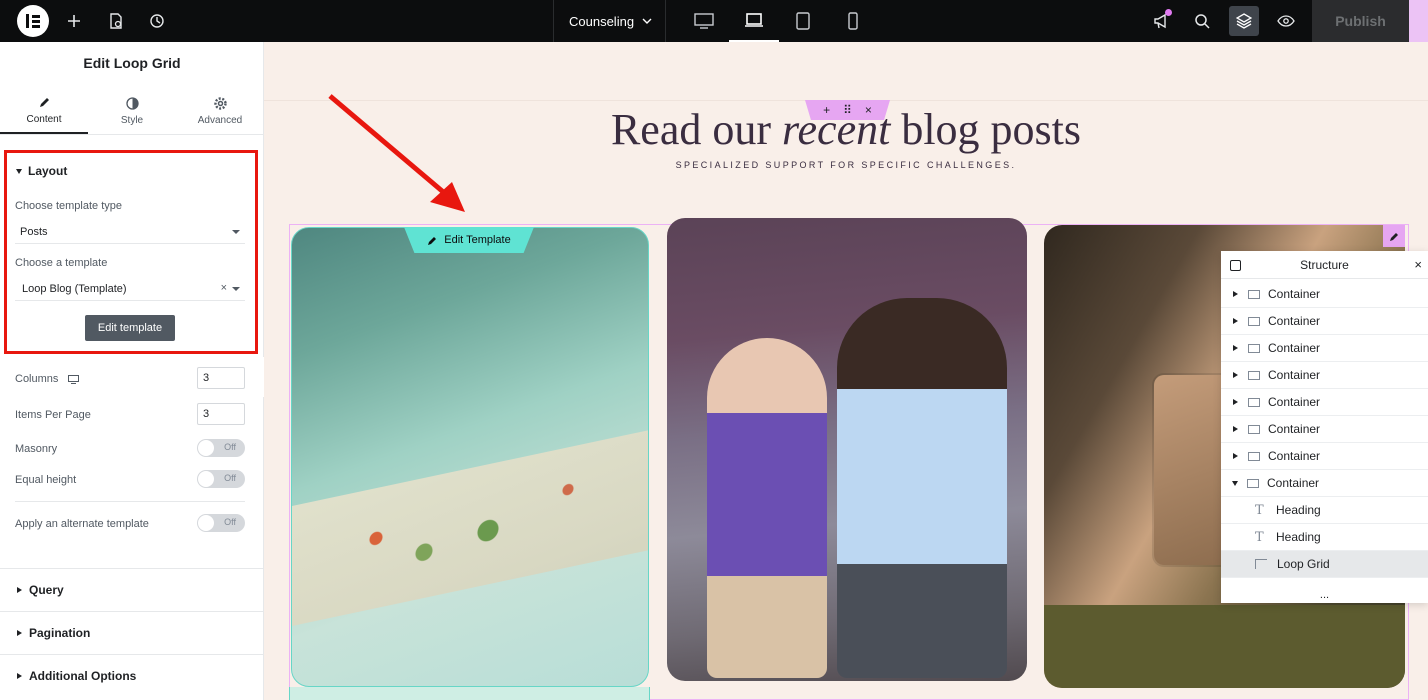 This screenshot has width=1428, height=700. I want to click on navigator-item-label: Heading, so click(1298, 537).